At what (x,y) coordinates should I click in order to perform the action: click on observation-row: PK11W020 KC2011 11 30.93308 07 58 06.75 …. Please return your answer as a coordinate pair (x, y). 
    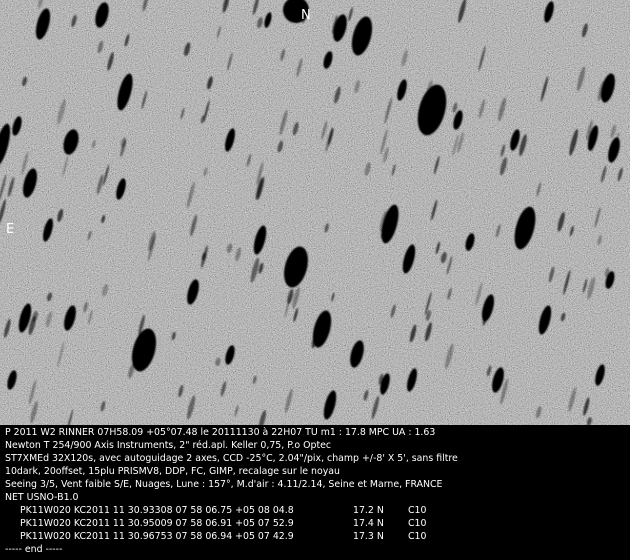
    Looking at the image, I should click on (223, 510).